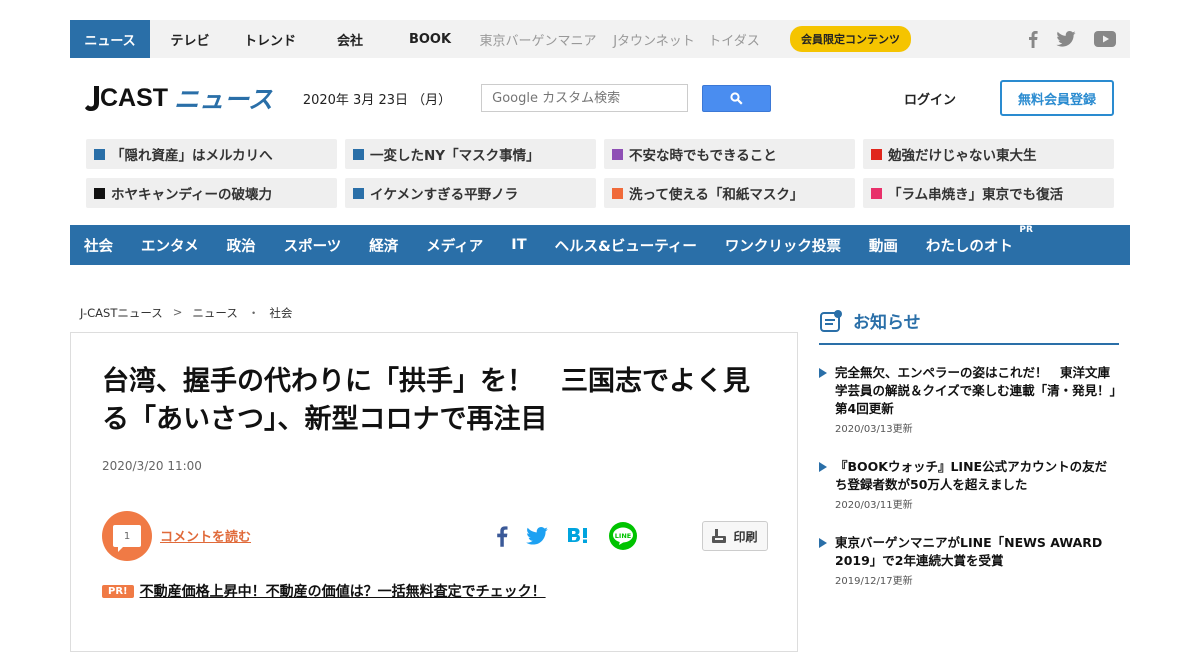  What do you see at coordinates (1057, 98) in the screenshot?
I see `register-button: 無料会員登録` at bounding box center [1057, 98].